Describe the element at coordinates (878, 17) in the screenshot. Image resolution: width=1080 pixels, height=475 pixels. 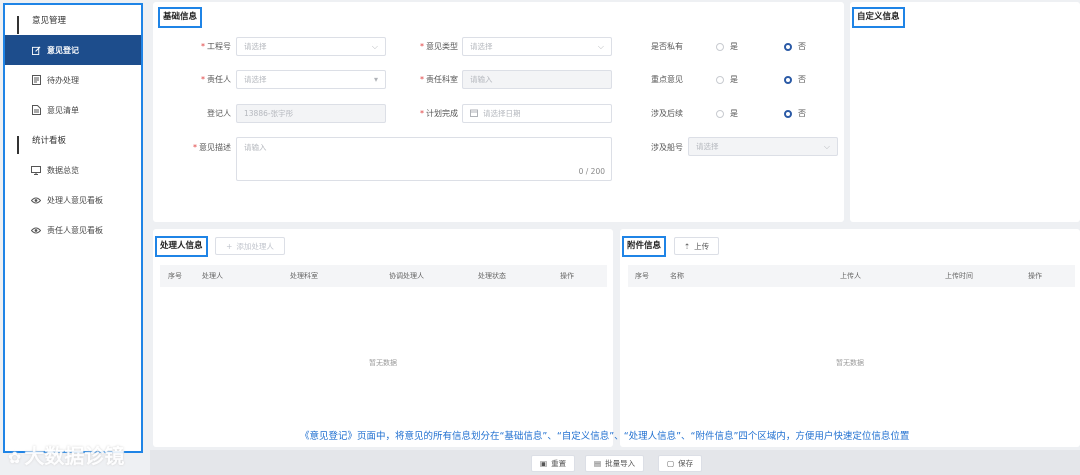
I see `custom-info-title: 自定义信息` at that location.